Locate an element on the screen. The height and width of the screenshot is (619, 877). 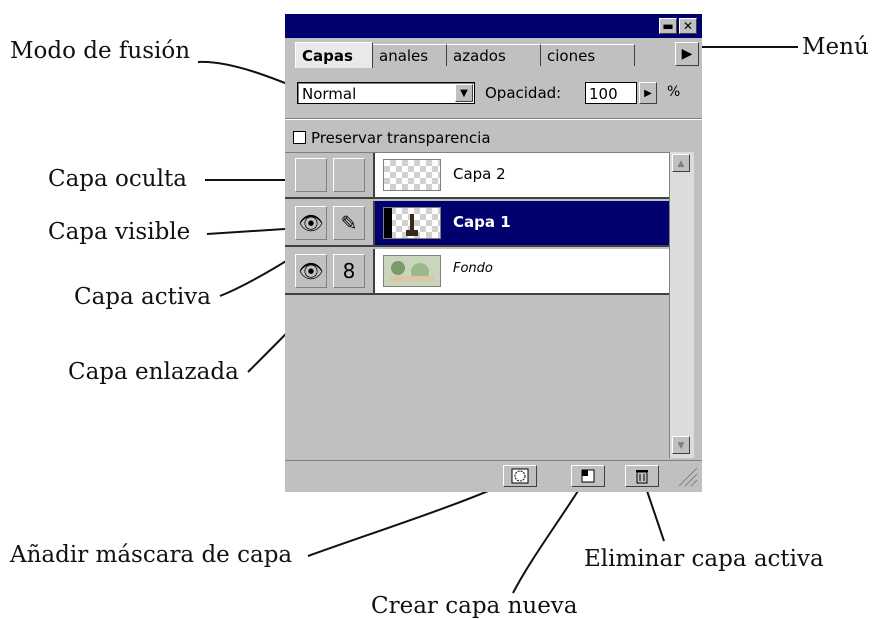
blend-mode-select: Normal ▼ is located at coordinates (386, 93).